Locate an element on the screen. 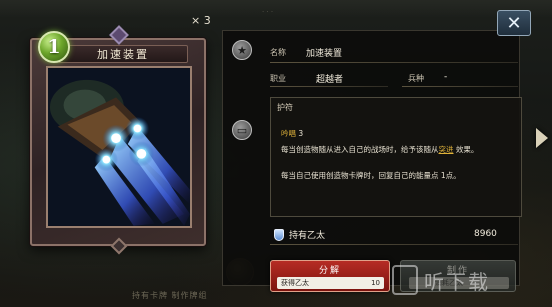 Image resolution: width=552 pixels, height=307 pixels. card-cost: 1 is located at coordinates (54, 47).